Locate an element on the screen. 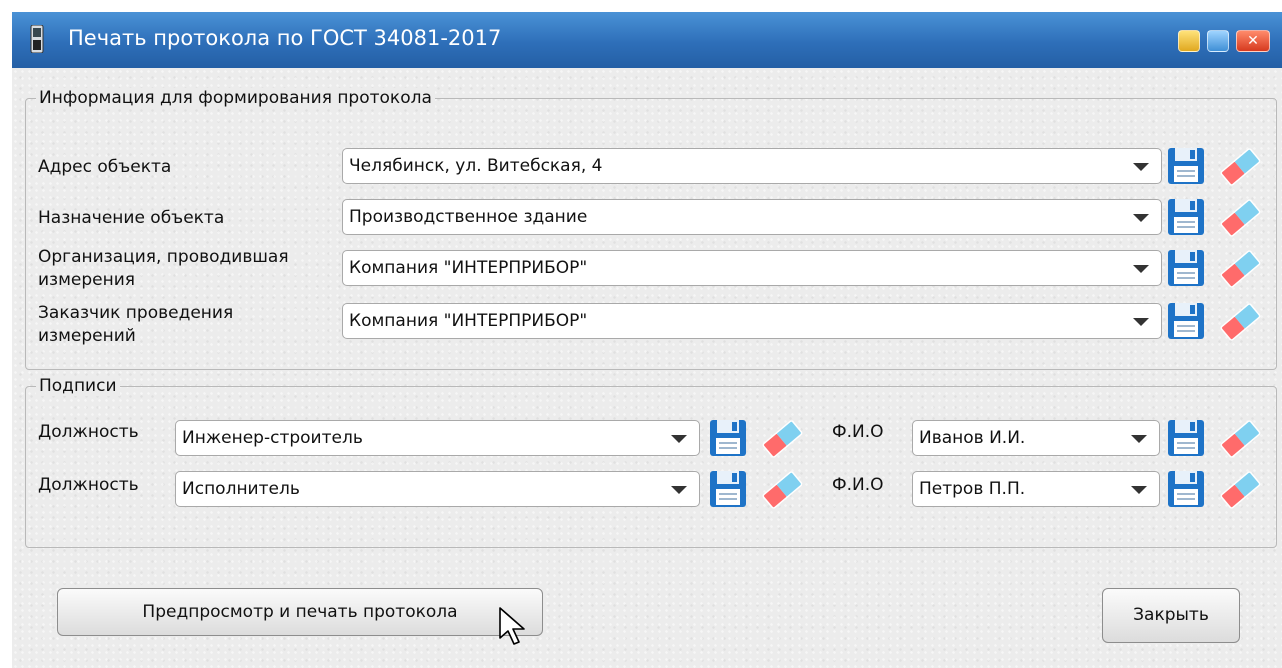 The image size is (1282, 668). name-label-2: Ф.И.О is located at coordinates (858, 485).